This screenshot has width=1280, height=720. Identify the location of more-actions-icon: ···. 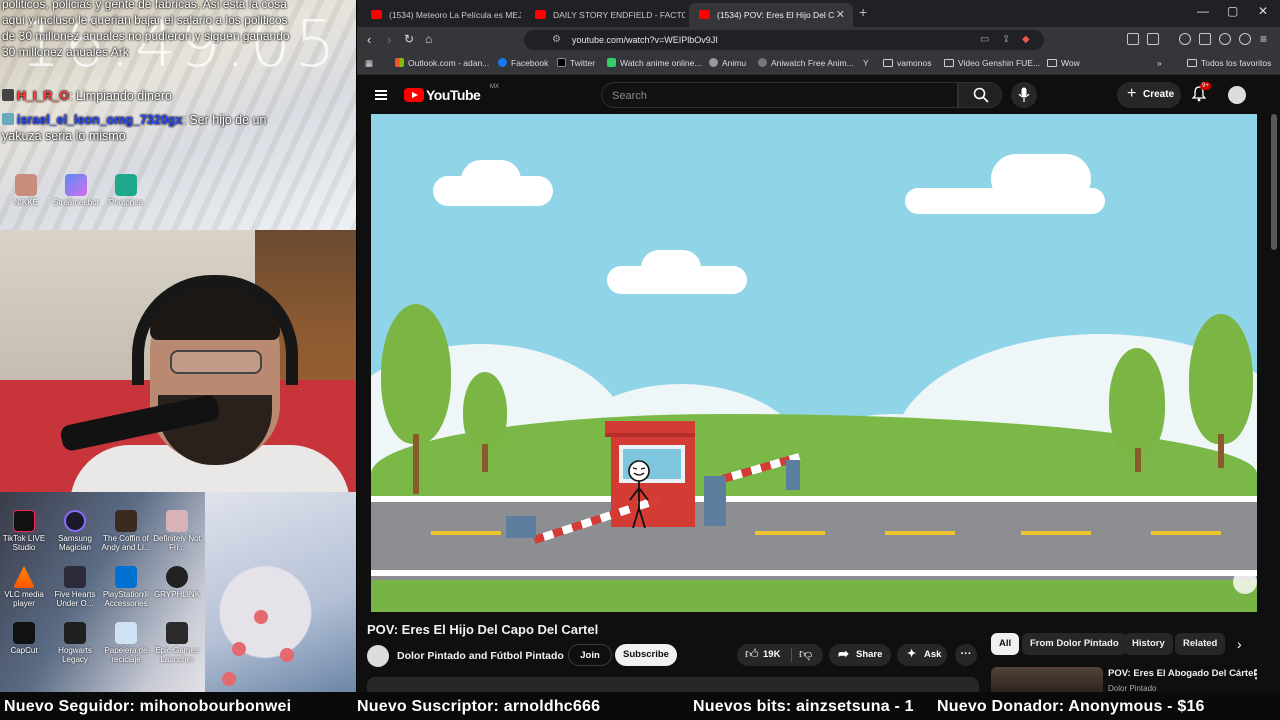
(966, 655).